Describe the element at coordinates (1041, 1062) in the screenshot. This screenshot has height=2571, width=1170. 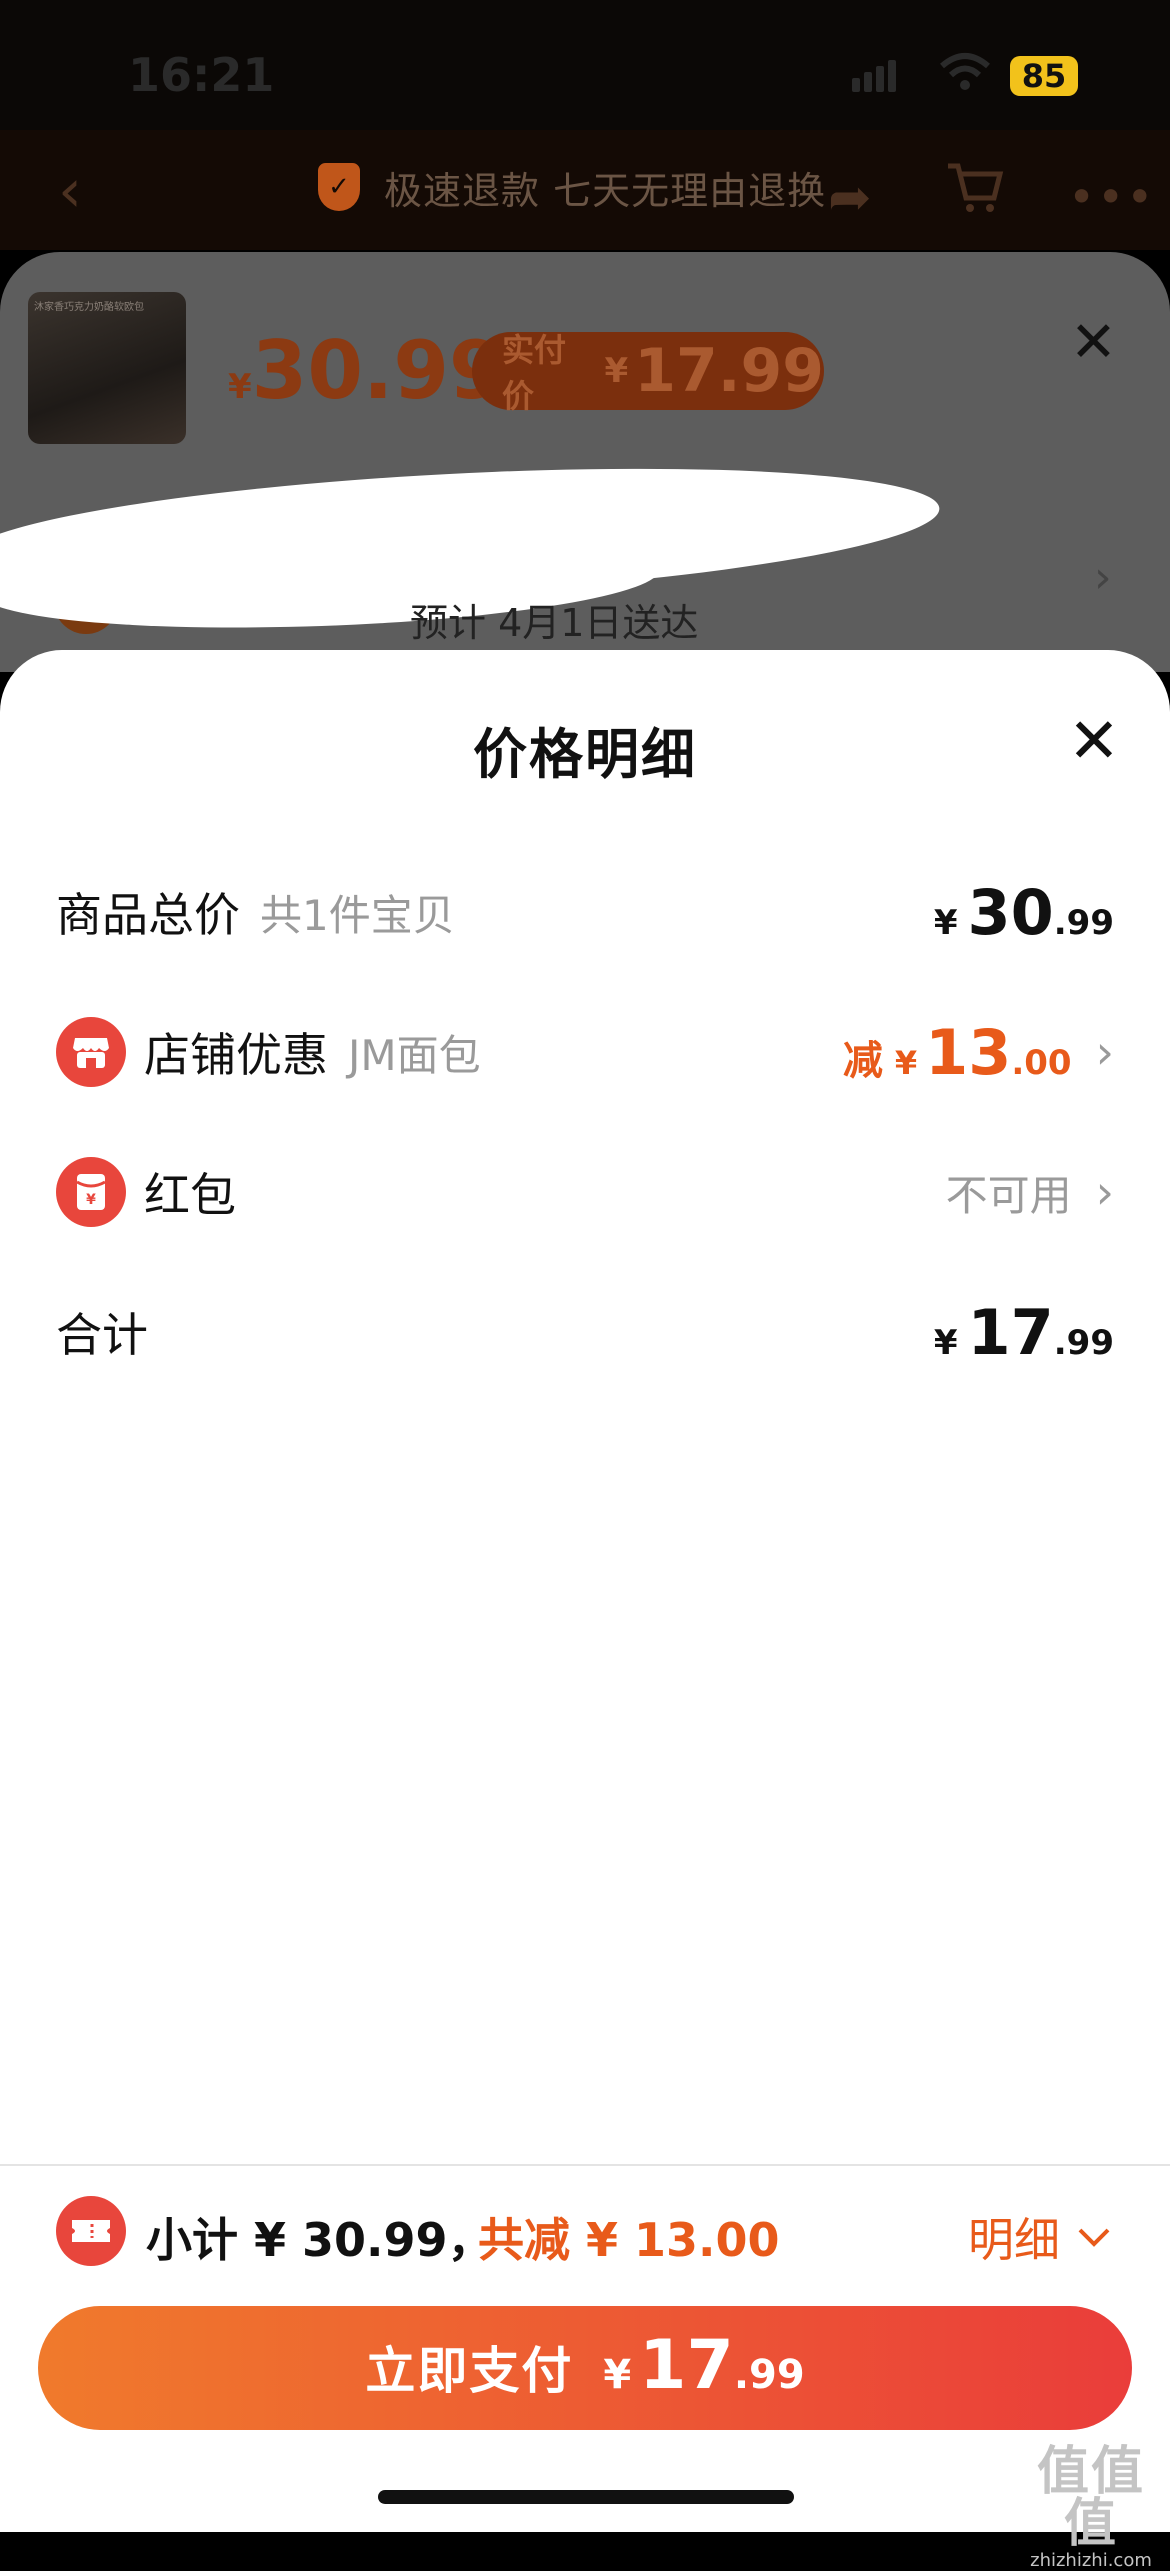
I see `price-decimal: .00` at that location.